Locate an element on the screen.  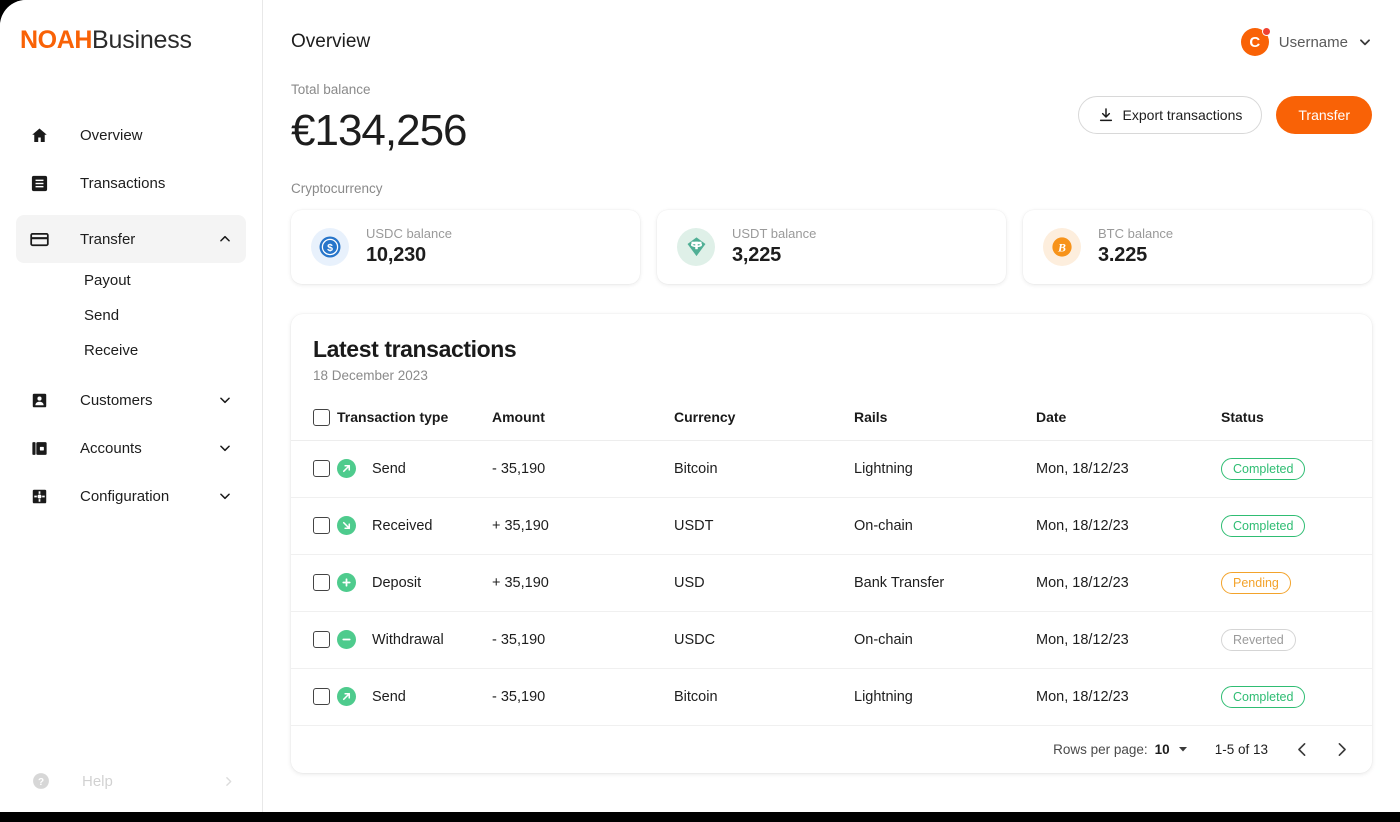
sidebar-item-customers-label: Customers is located at coordinates (116, 400).